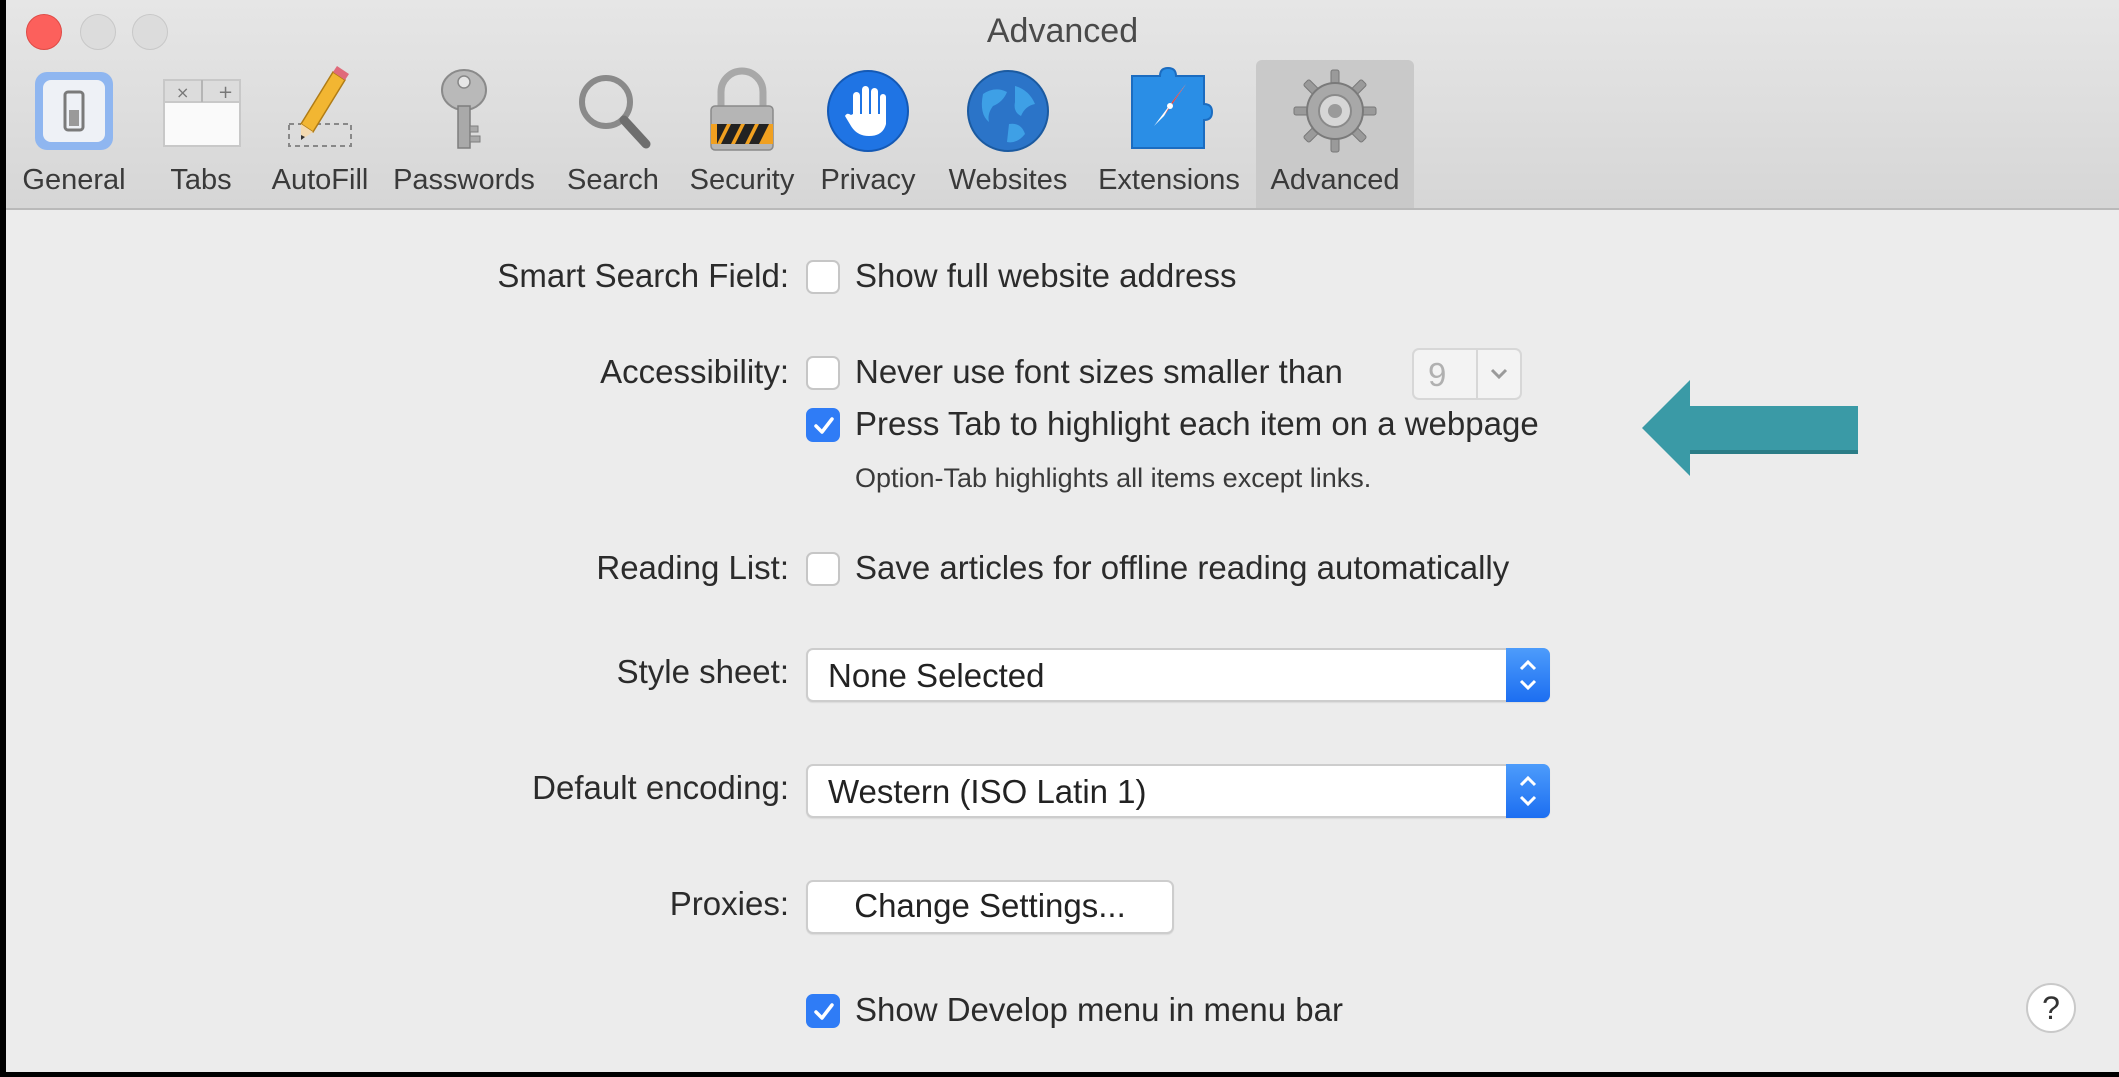 This screenshot has height=1077, width=2119. I want to click on tab-label: Extensions, so click(1169, 180).